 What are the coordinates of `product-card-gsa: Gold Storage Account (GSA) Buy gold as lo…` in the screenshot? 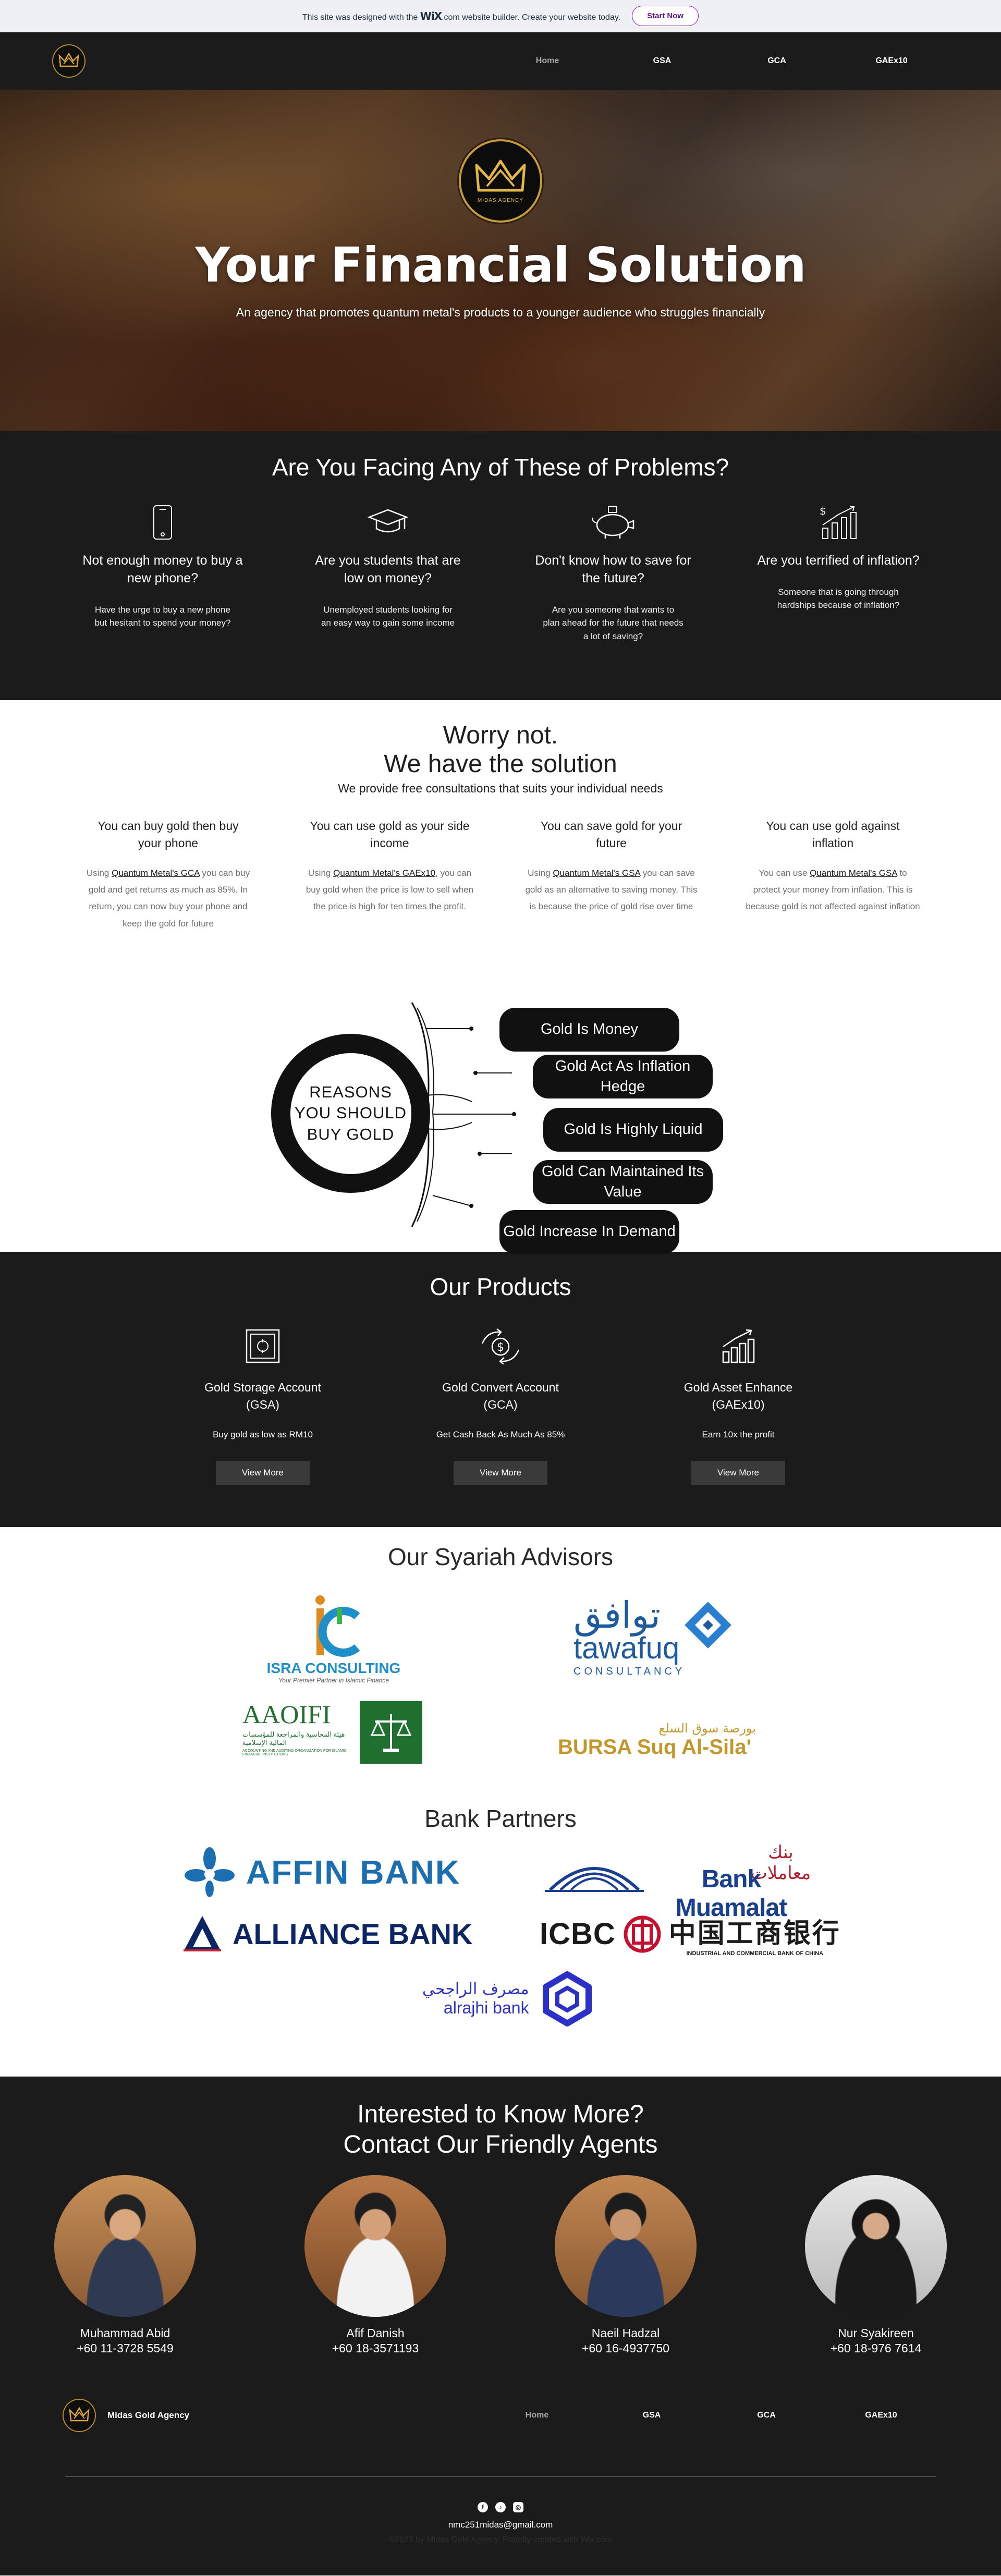 It's located at (263, 1406).